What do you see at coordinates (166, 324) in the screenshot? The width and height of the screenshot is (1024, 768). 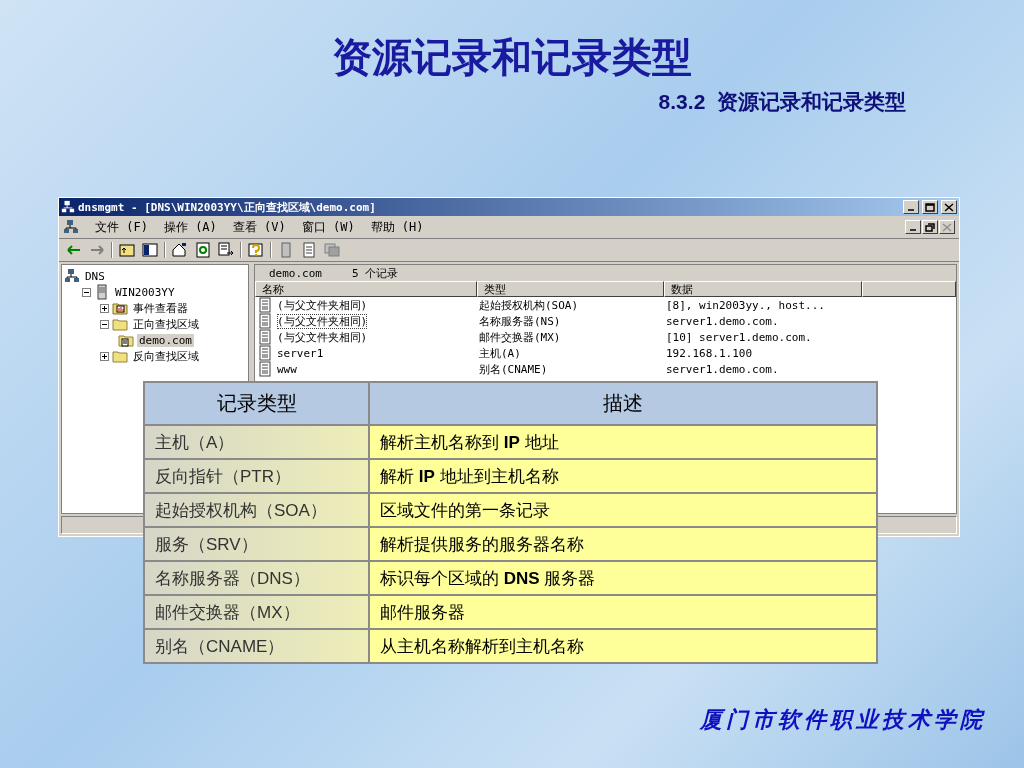 I see `tree-item: 正向查找区域` at bounding box center [166, 324].